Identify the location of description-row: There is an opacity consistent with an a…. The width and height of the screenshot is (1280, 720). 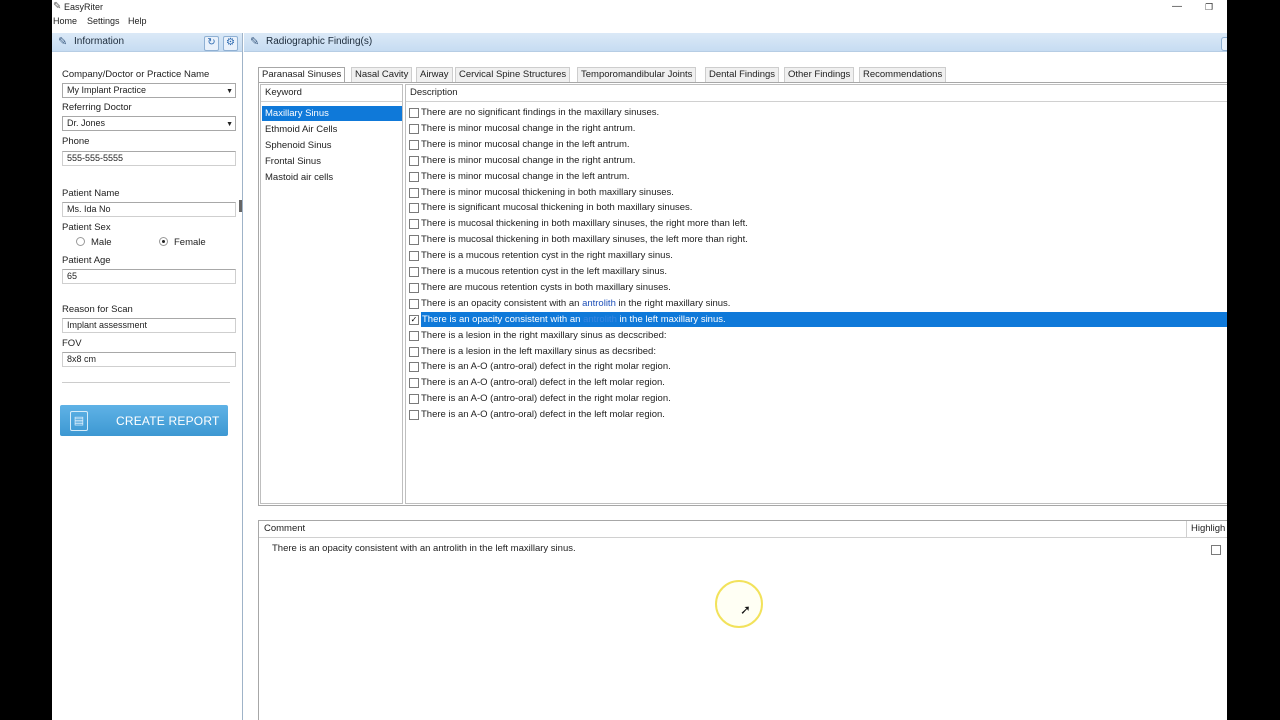
(816, 303).